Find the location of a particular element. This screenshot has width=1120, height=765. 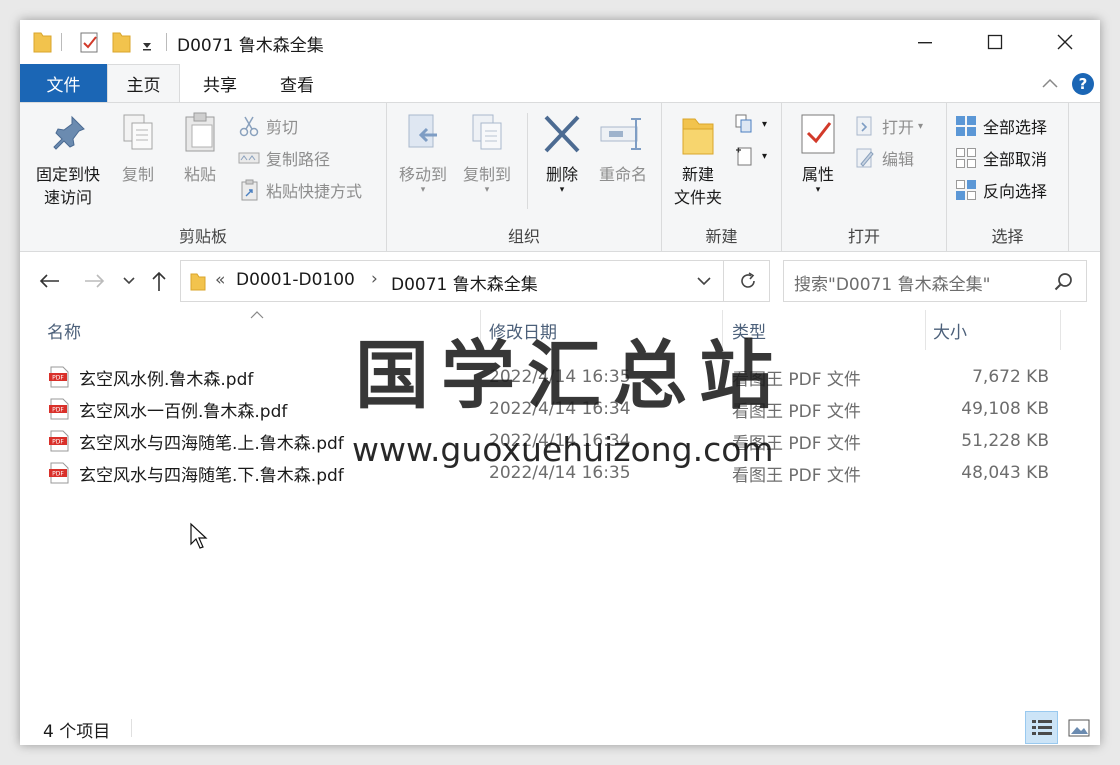

open-button: 打开 ▾ is located at coordinates (888, 126).